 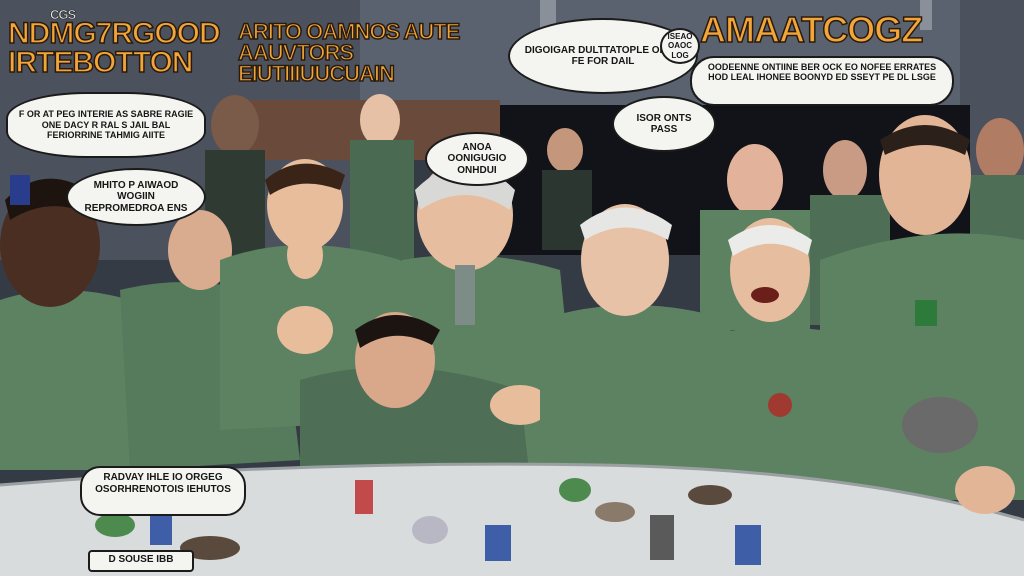 I want to click on title-left: NDMG7RGOOD IRTEBOTTON, so click(x=114, y=48).